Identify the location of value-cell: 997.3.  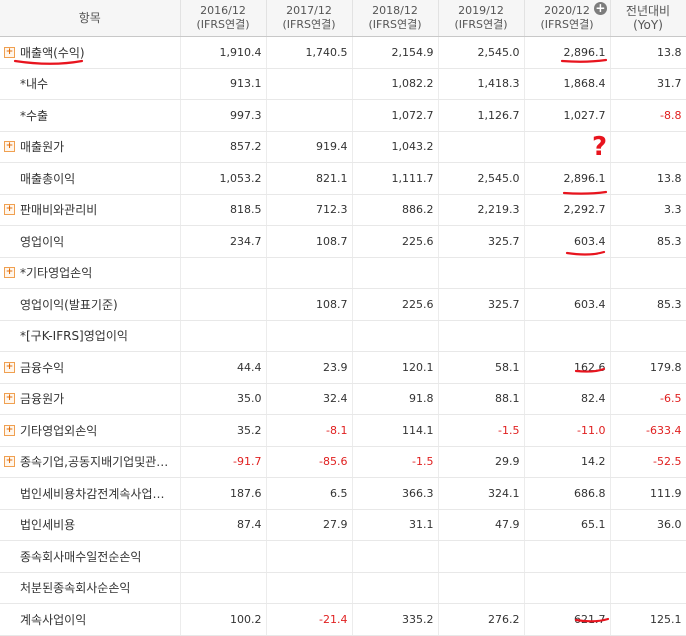
(223, 115).